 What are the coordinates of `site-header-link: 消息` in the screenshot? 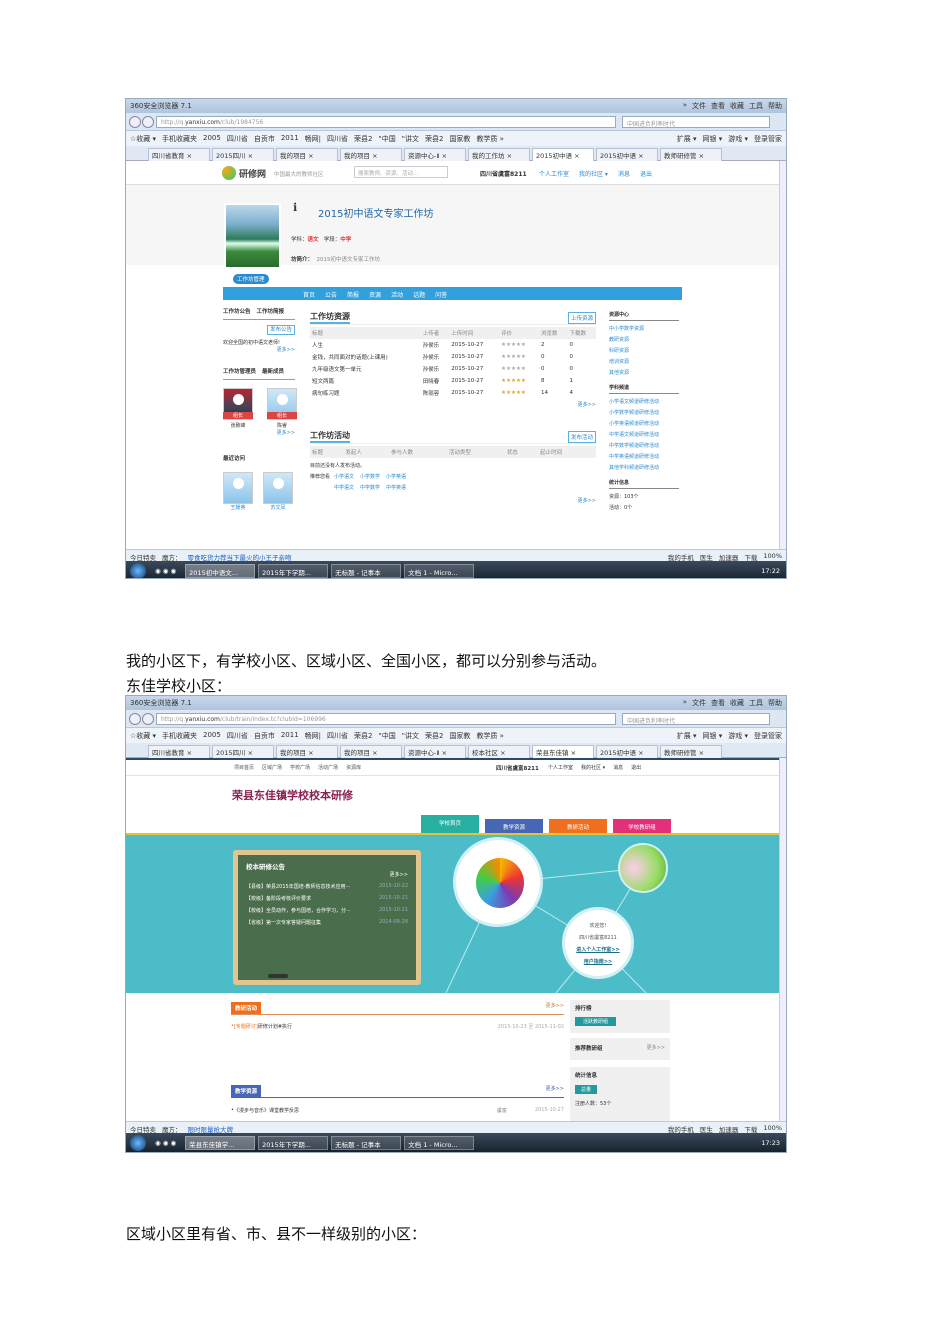 It's located at (624, 173).